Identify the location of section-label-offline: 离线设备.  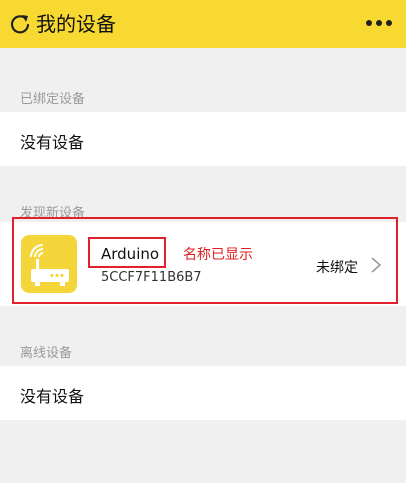
(46, 353).